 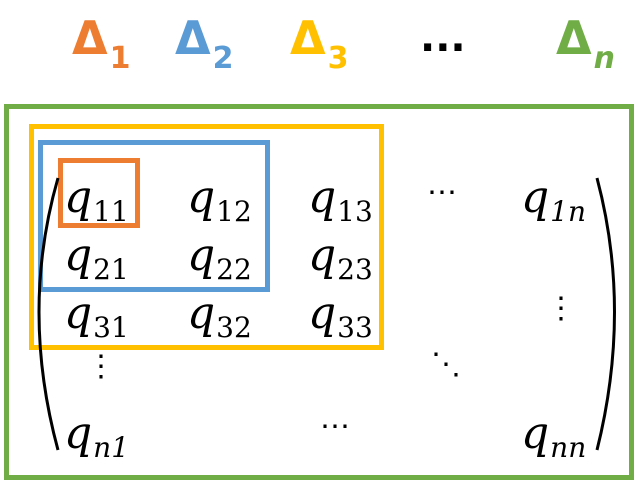 I want to click on diagonal-ddots: ⋱, so click(x=446, y=364).